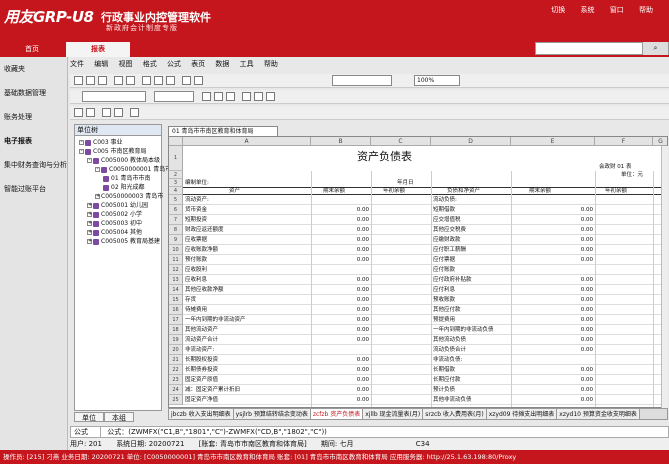 The width and height of the screenshot is (669, 464). I want to click on table-cell: 一年内到期的非流动资产, so click(247, 320).